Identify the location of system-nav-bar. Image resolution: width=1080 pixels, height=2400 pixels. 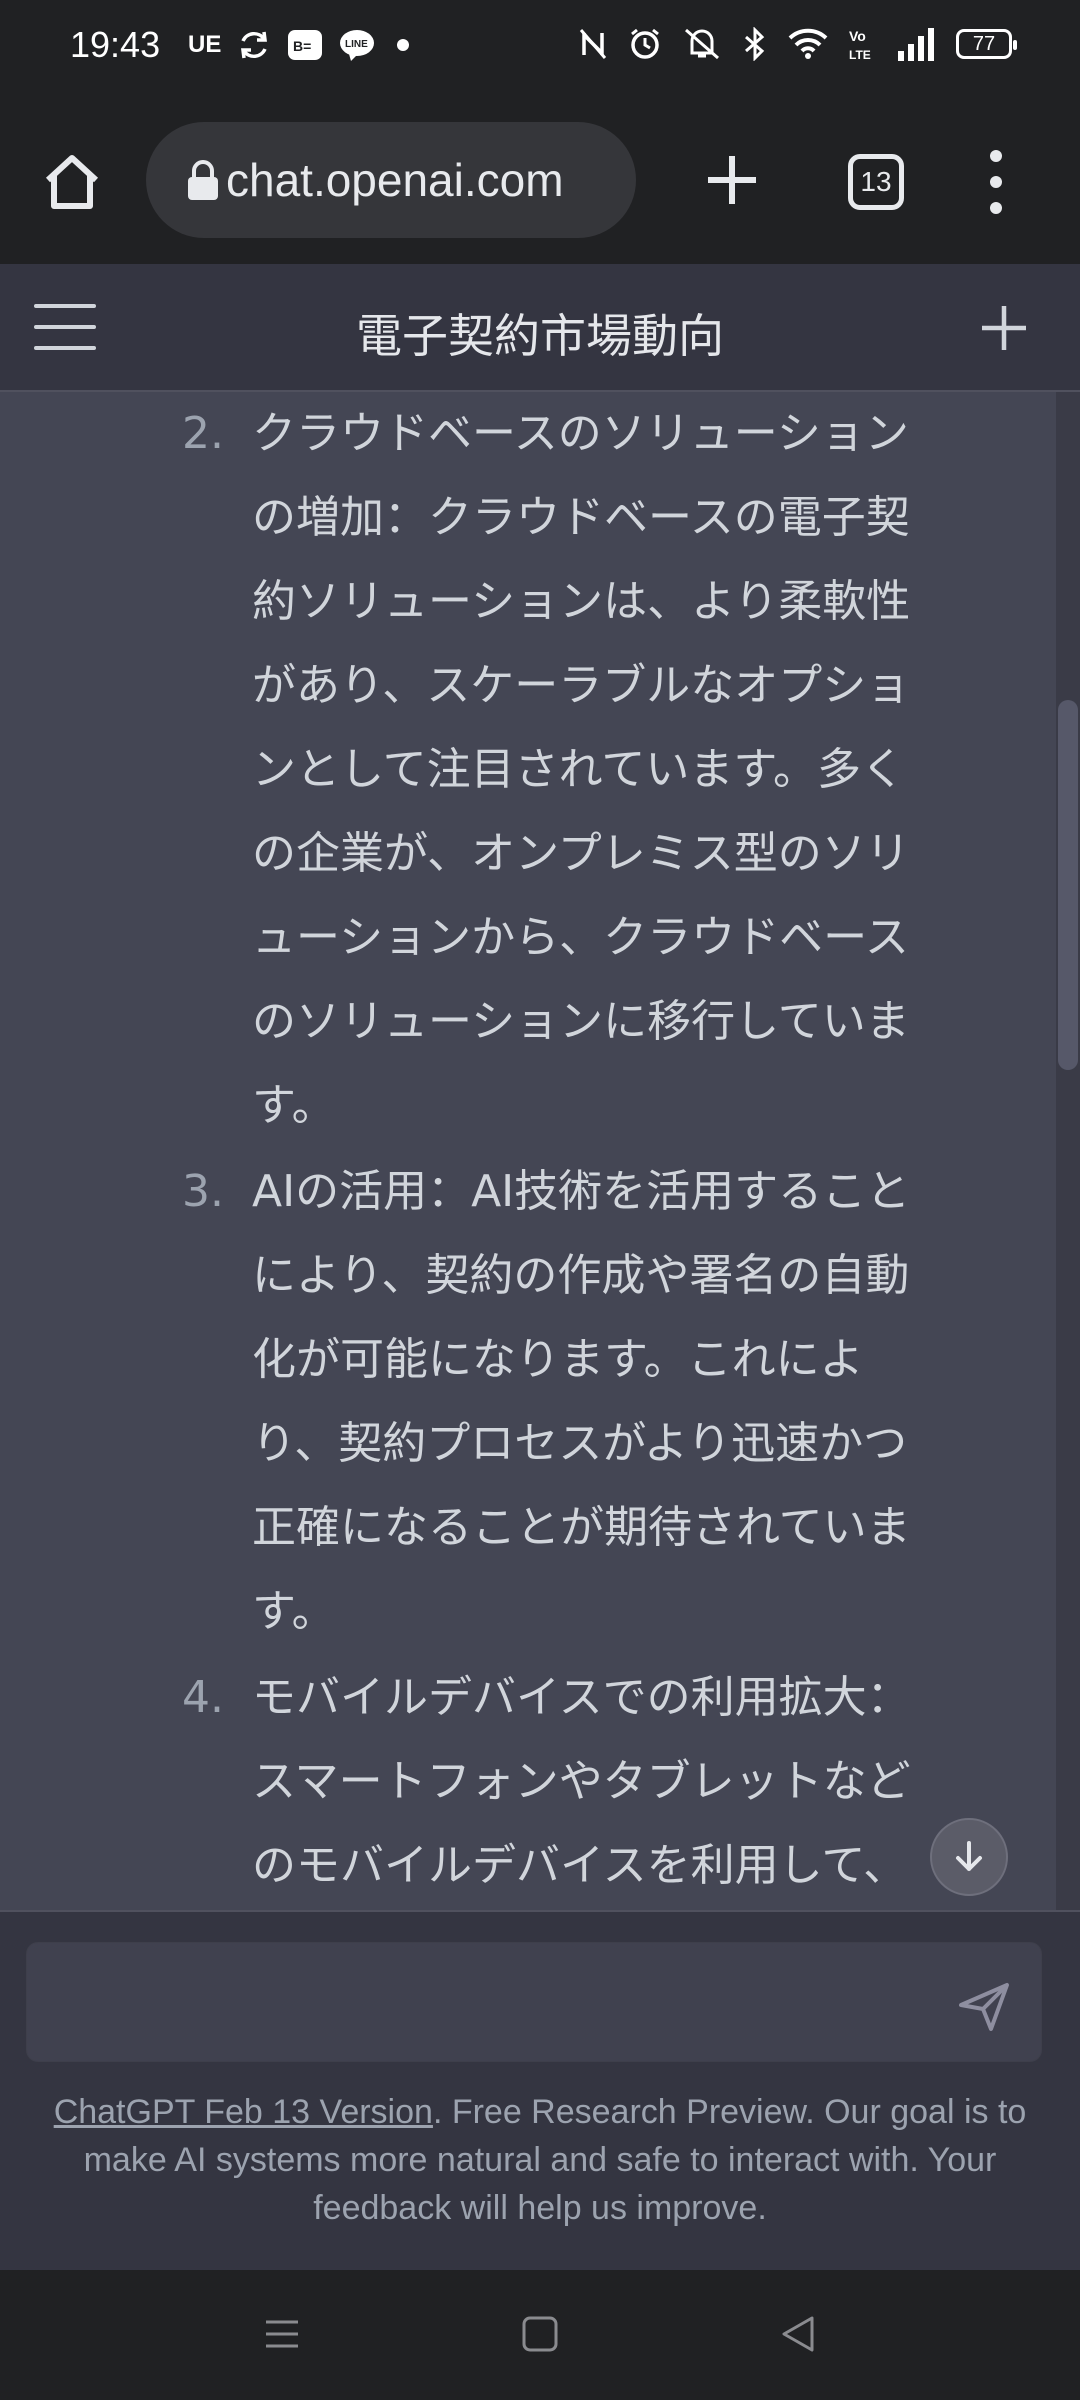
(540, 2335).